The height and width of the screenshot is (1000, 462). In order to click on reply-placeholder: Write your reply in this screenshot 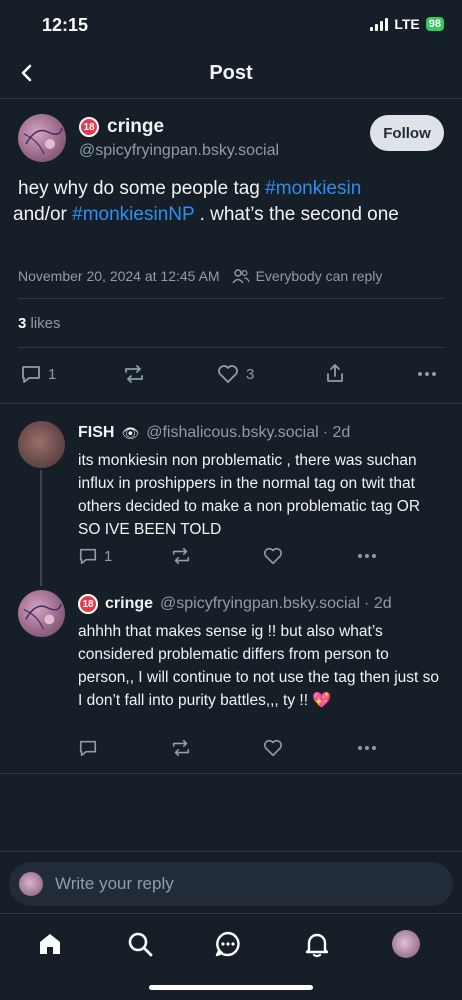, I will do `click(114, 883)`.